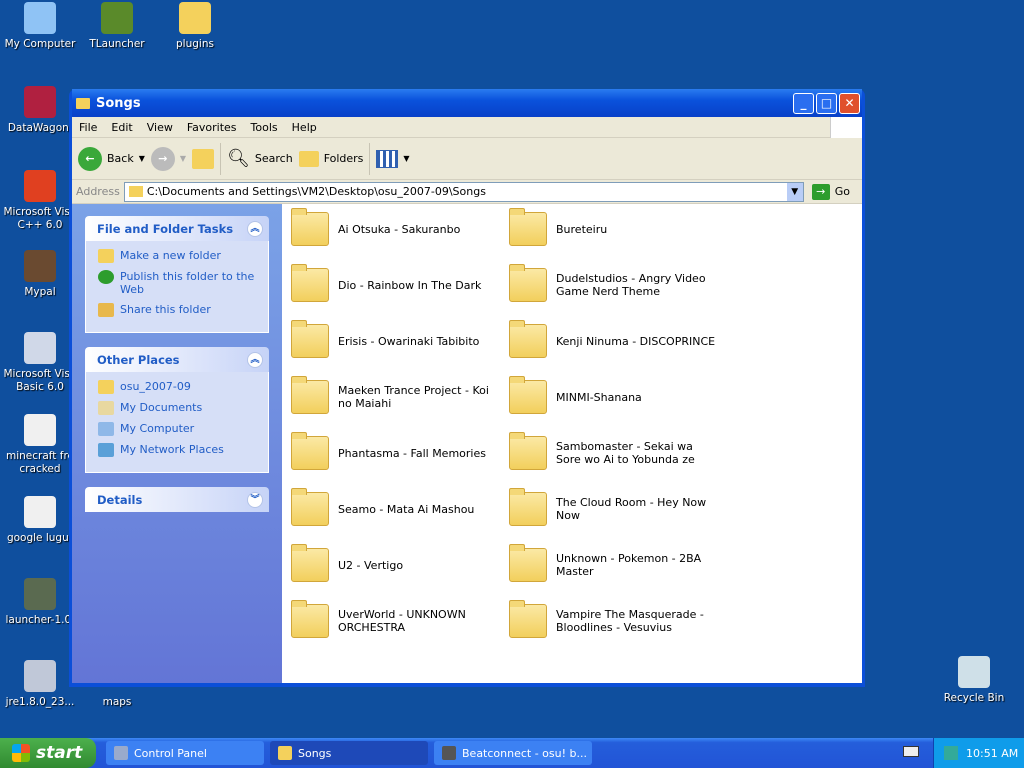  I want to click on system-tray: 10:51 AM, so click(978, 753).